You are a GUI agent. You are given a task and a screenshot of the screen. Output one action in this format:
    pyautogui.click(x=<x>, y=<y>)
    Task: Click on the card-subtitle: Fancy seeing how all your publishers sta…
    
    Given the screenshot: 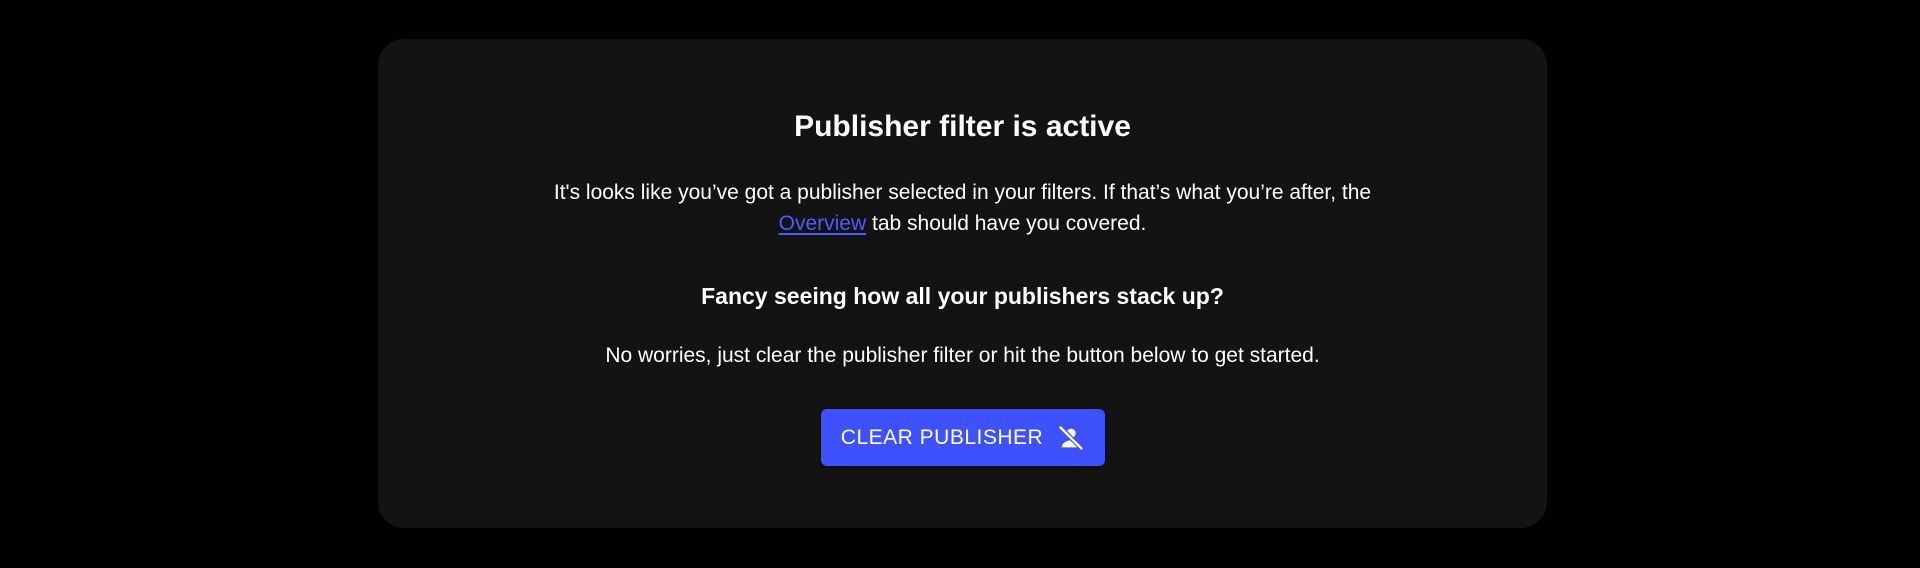 What is the action you would take?
    pyautogui.click(x=962, y=296)
    